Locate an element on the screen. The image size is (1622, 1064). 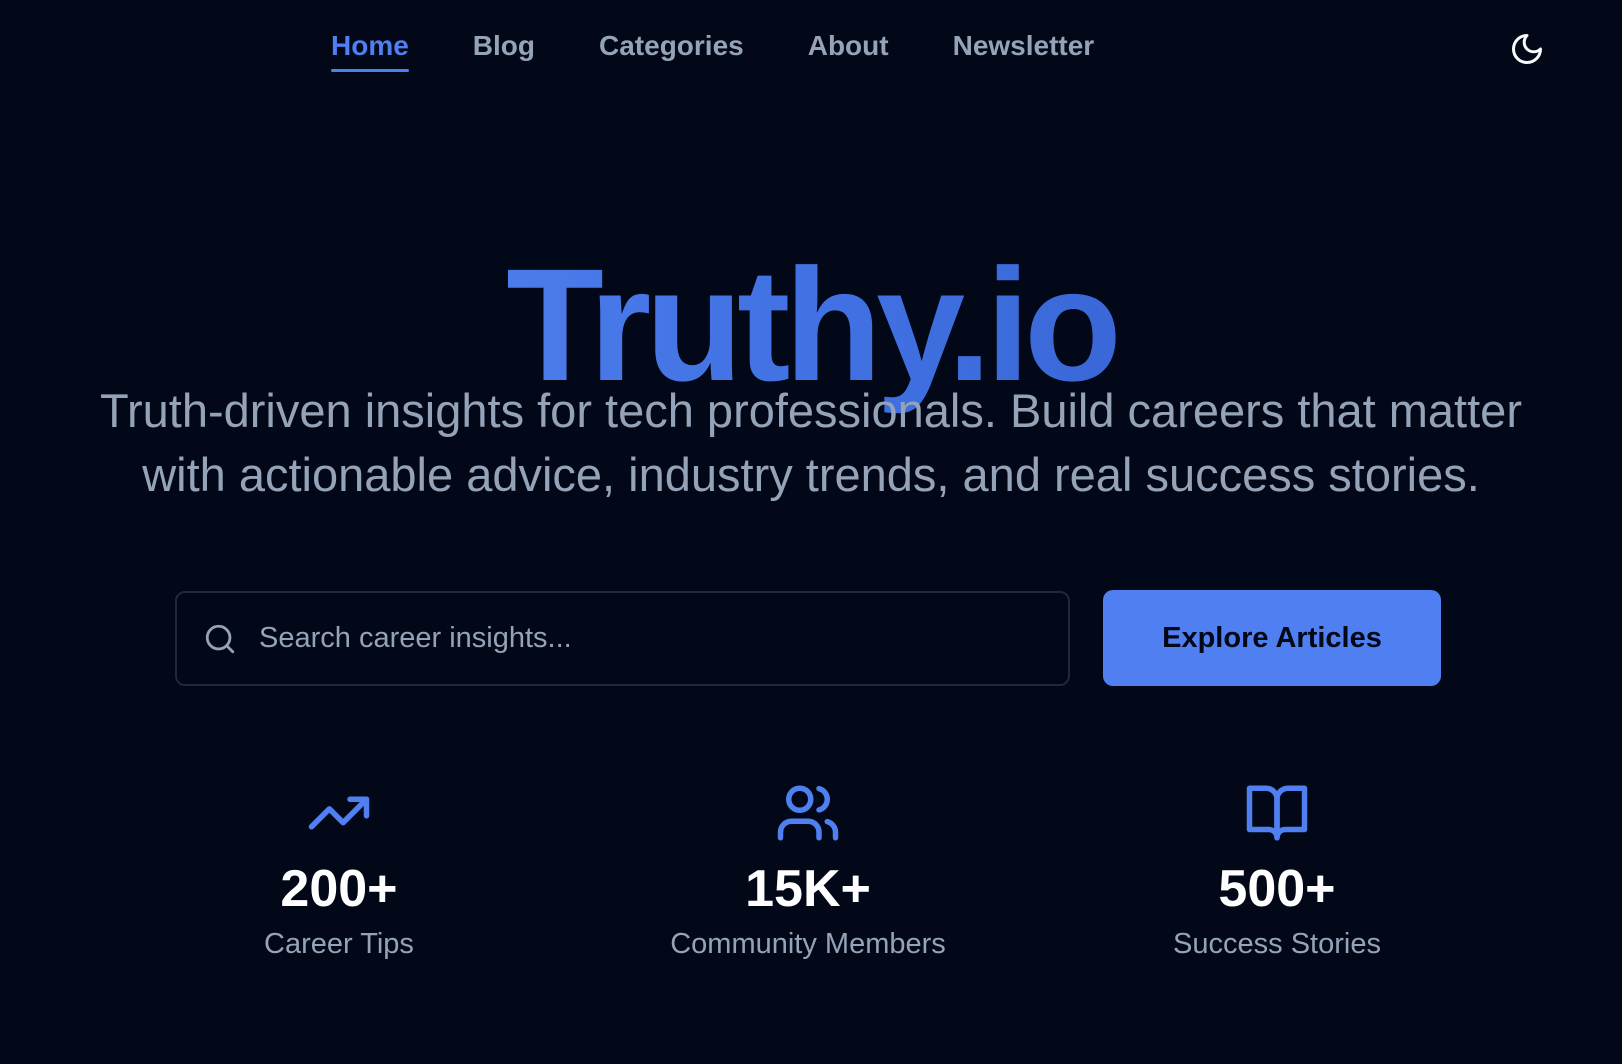
nav-item-newsletter: Newsletter is located at coordinates (1024, 51).